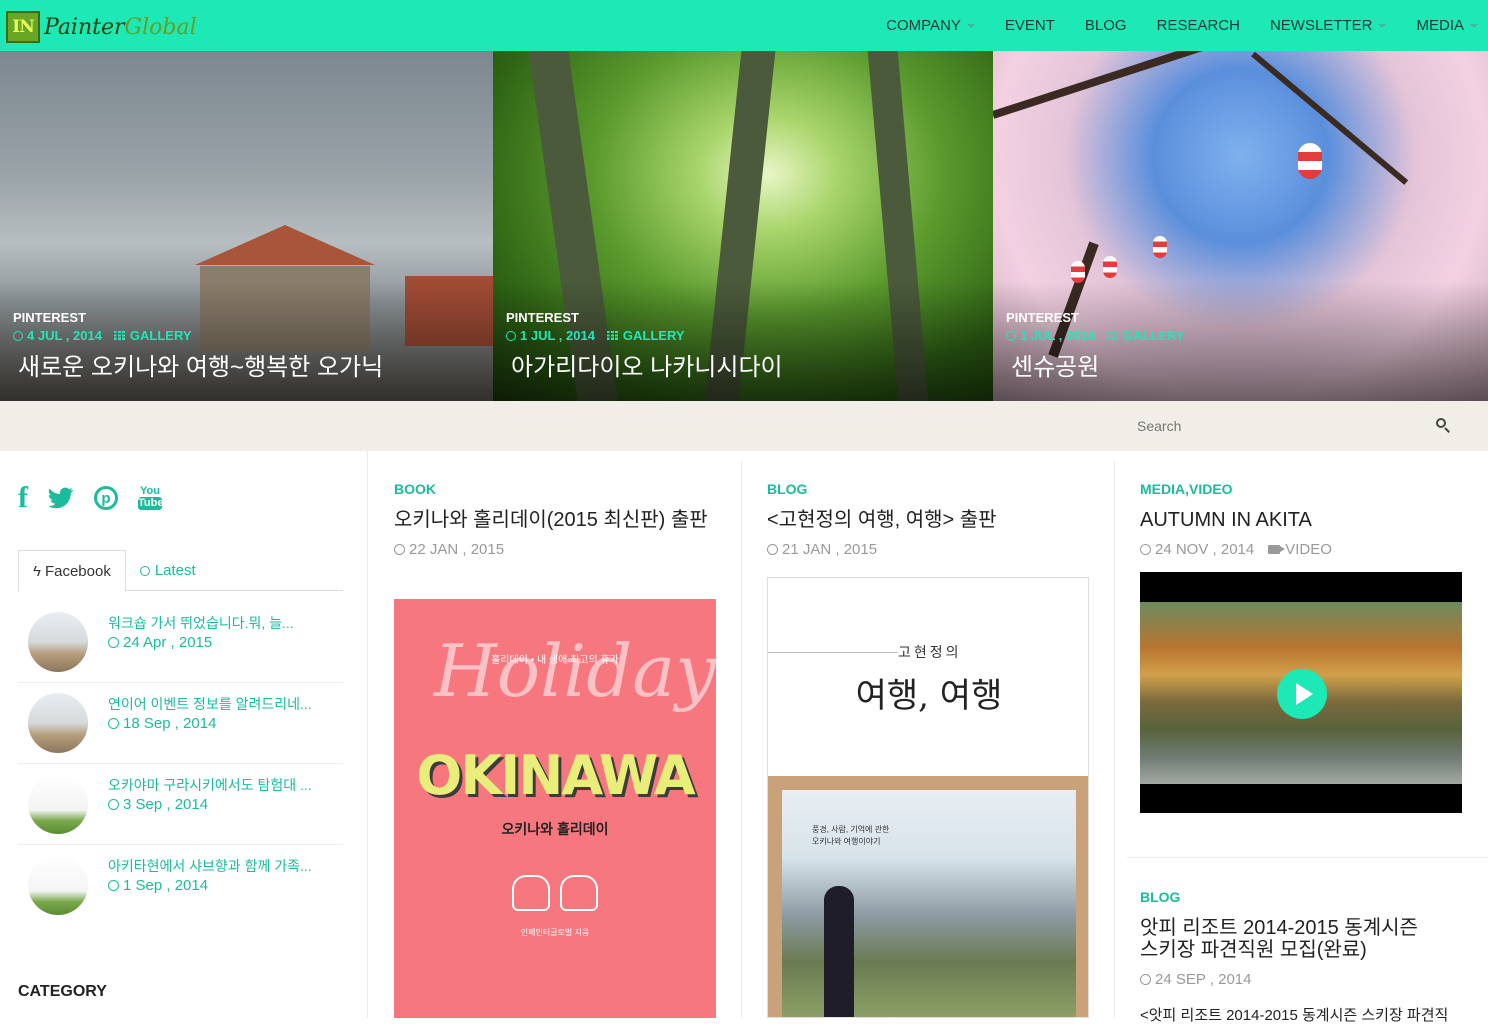  I want to click on nav-blog: BLOG, so click(1106, 25).